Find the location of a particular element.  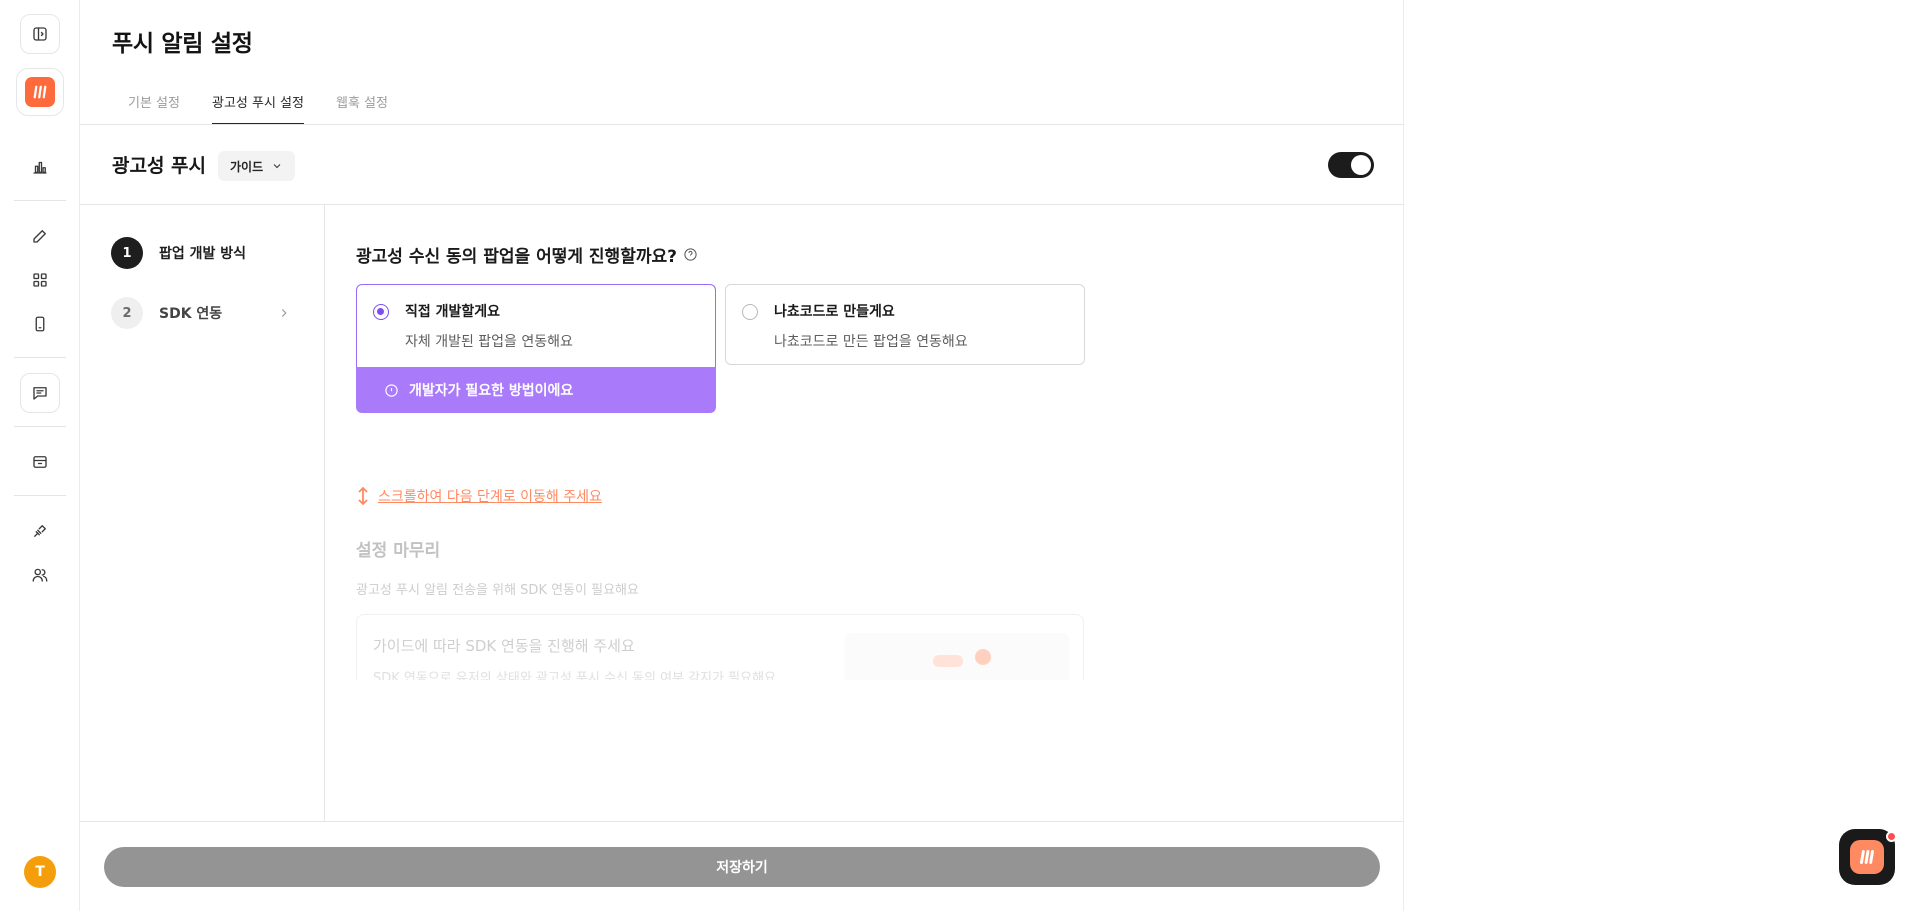

guide-dropdown-button: 가이드 is located at coordinates (257, 166).